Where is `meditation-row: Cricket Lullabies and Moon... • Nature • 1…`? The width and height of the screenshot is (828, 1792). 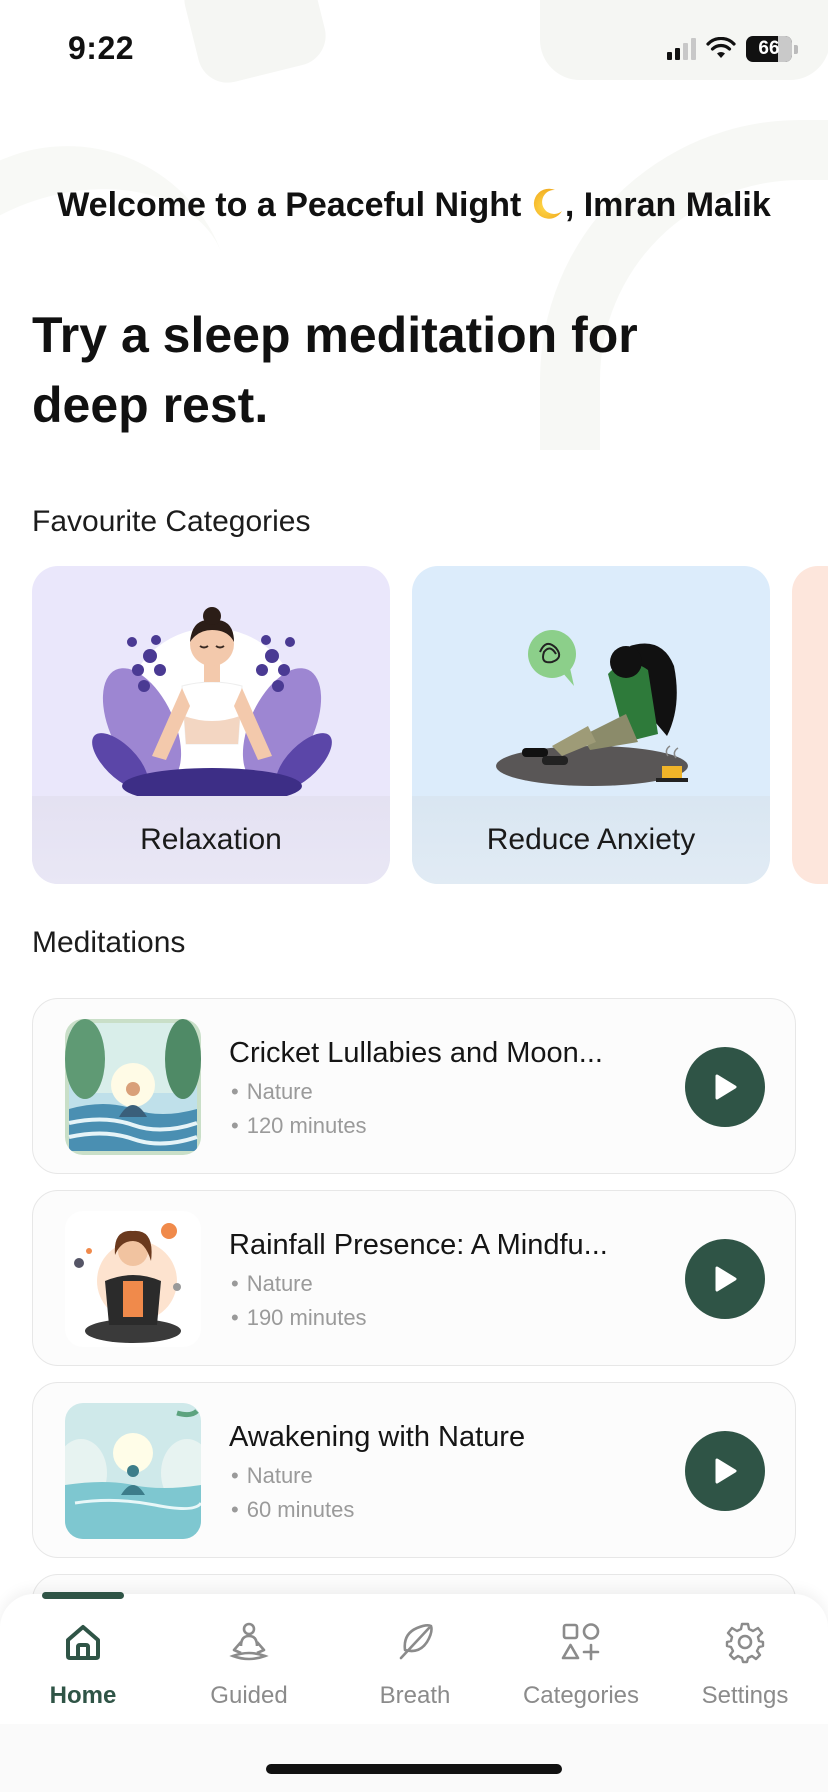 meditation-row: Cricket Lullabies and Moon... • Nature • 1… is located at coordinates (414, 1086).